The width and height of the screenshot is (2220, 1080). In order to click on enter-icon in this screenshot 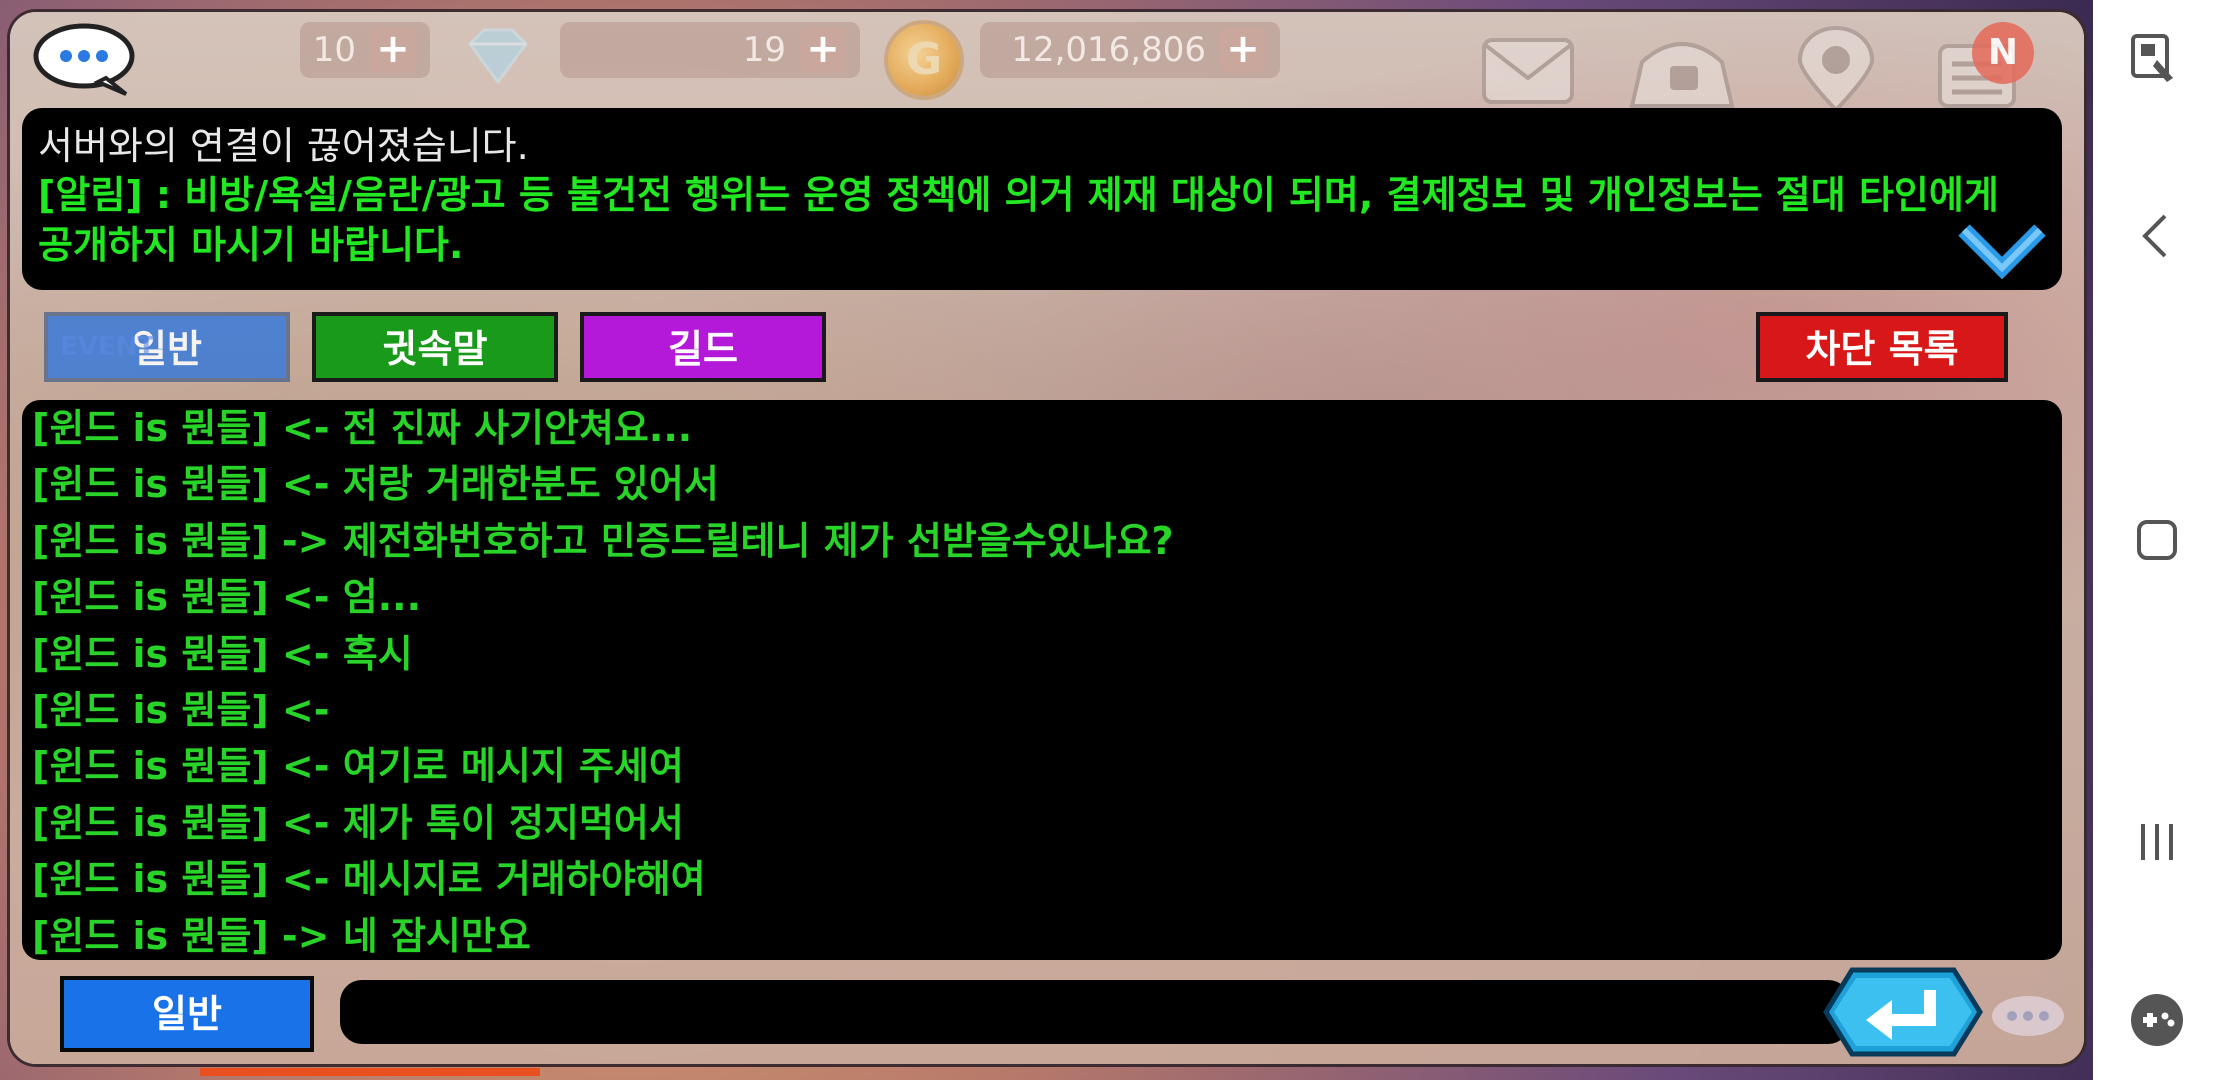, I will do `click(1903, 1012)`.